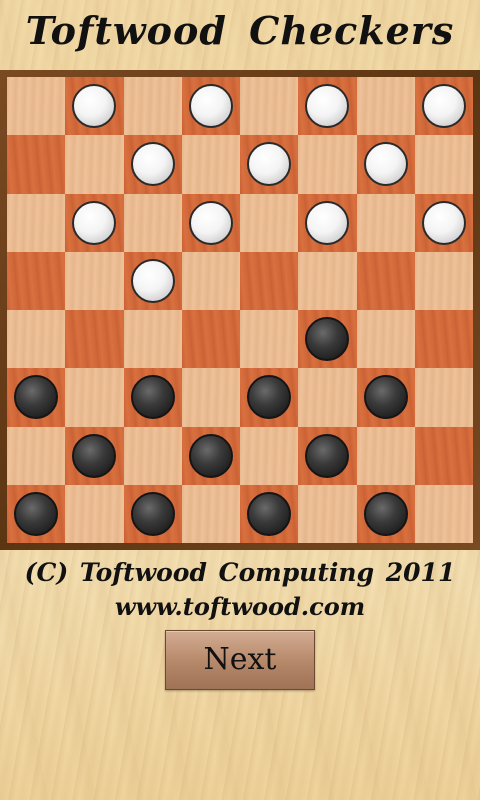 The width and height of the screenshot is (480, 800). What do you see at coordinates (240, 30) in the screenshot?
I see `app-title: Toftwood Checkers` at bounding box center [240, 30].